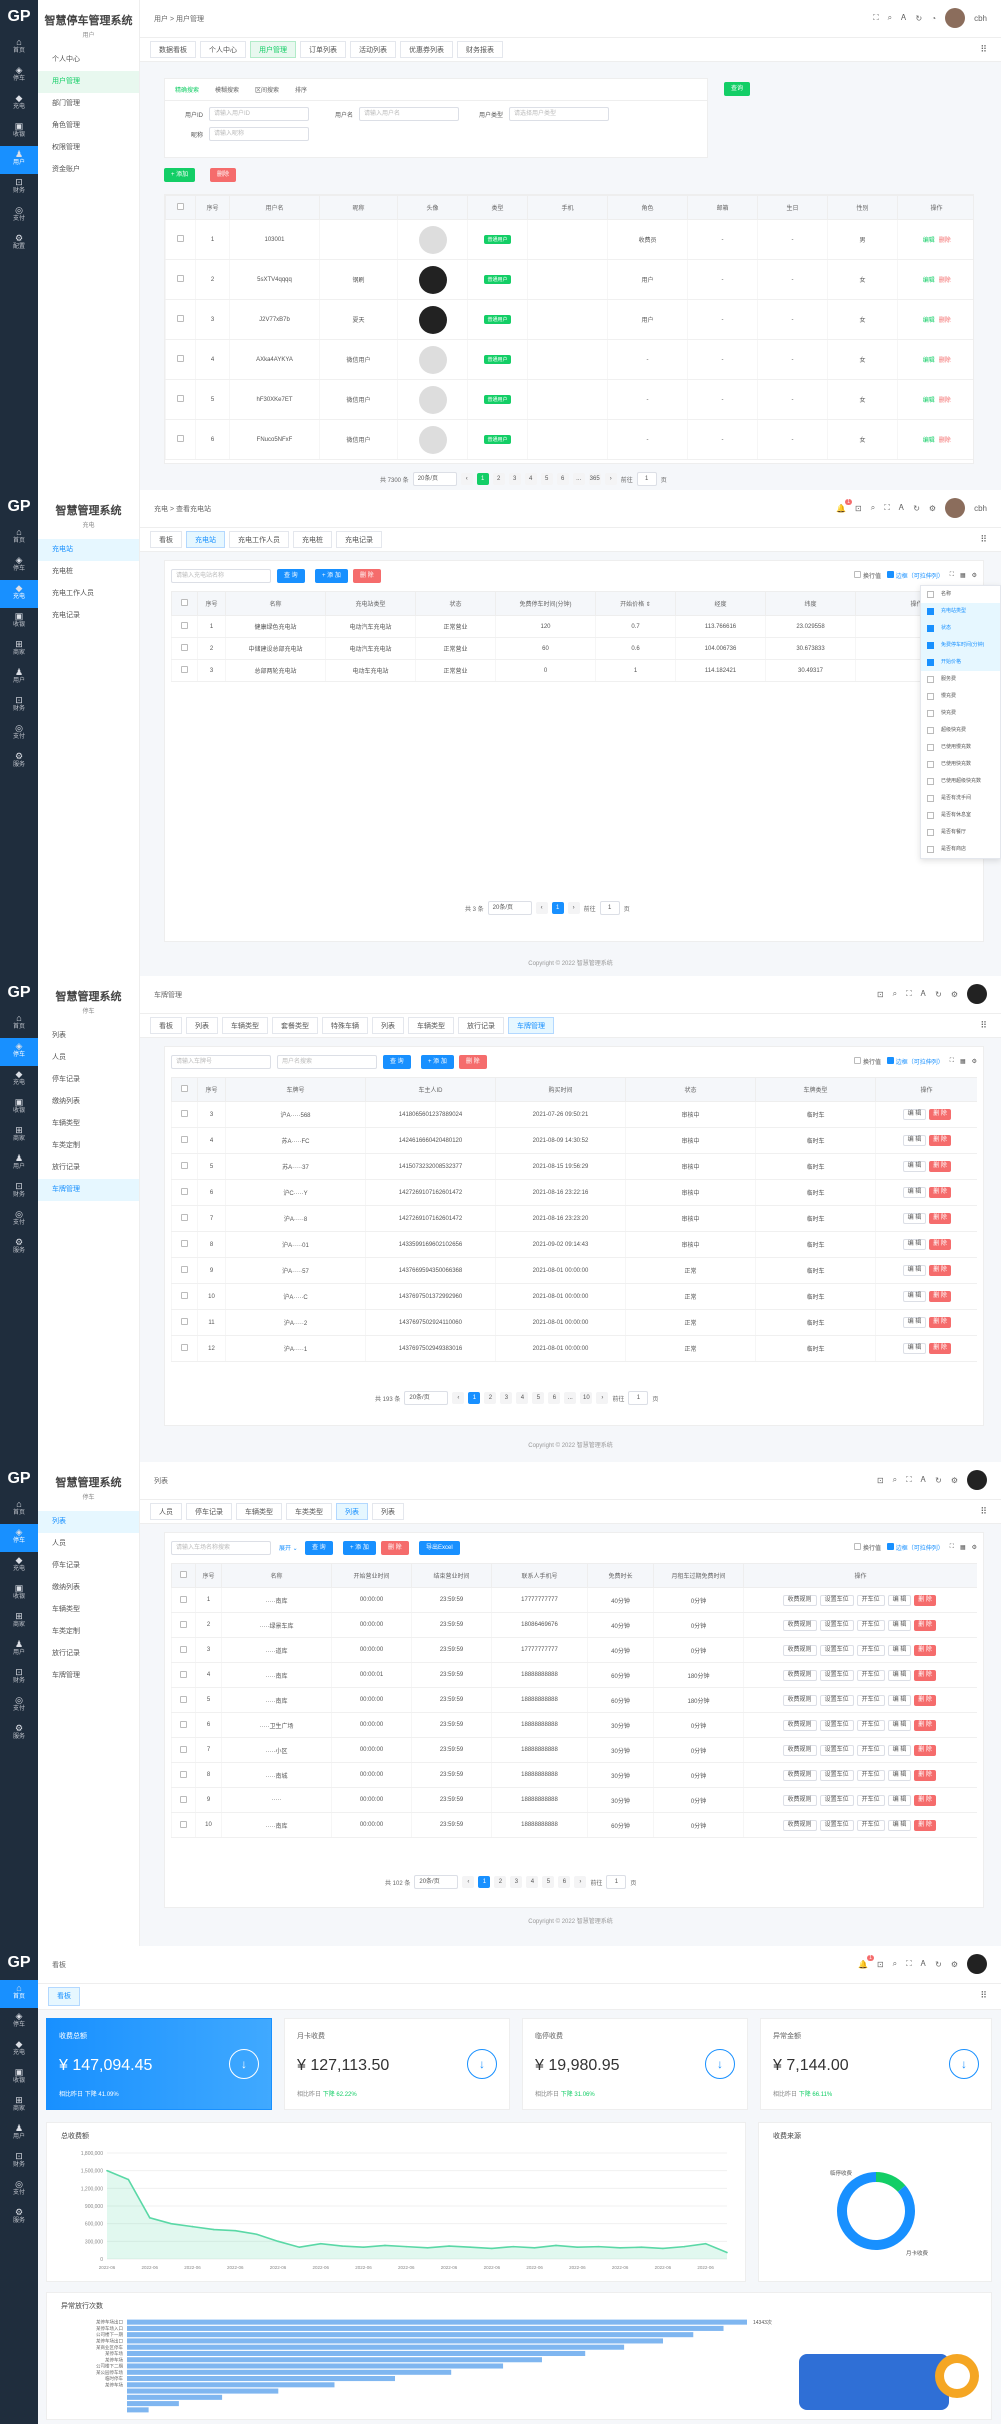 The image size is (1001, 2424). I want to click on table-row: 6 FNuco5NFxF 微信用户 普通用户 - - - 女 编辑 删除, so click(569, 439).